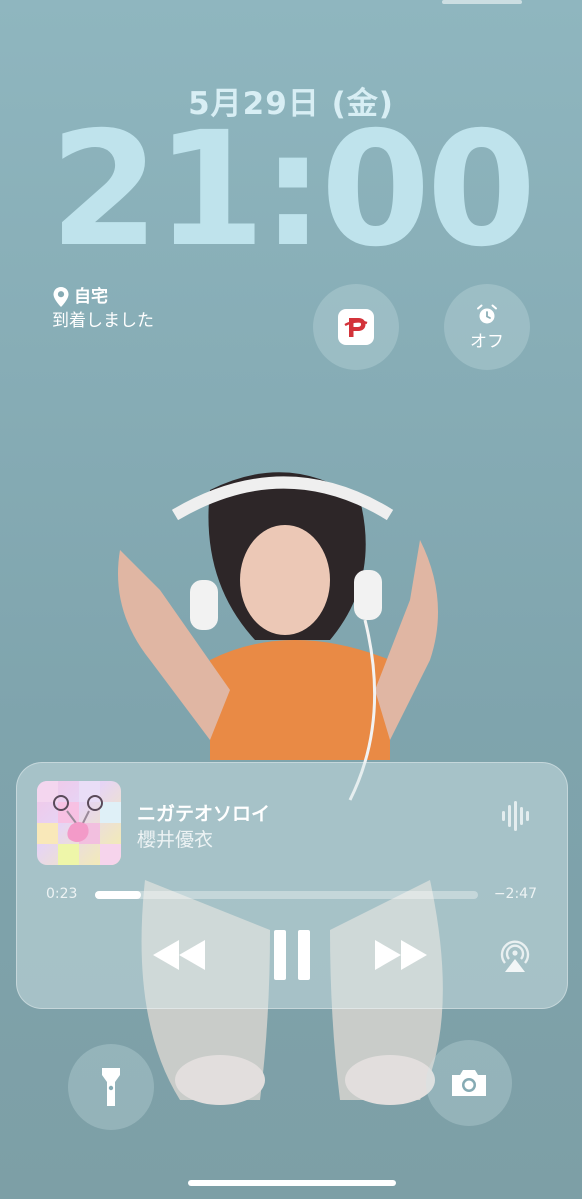  I want to click on progress-scrubber, so click(286, 895).